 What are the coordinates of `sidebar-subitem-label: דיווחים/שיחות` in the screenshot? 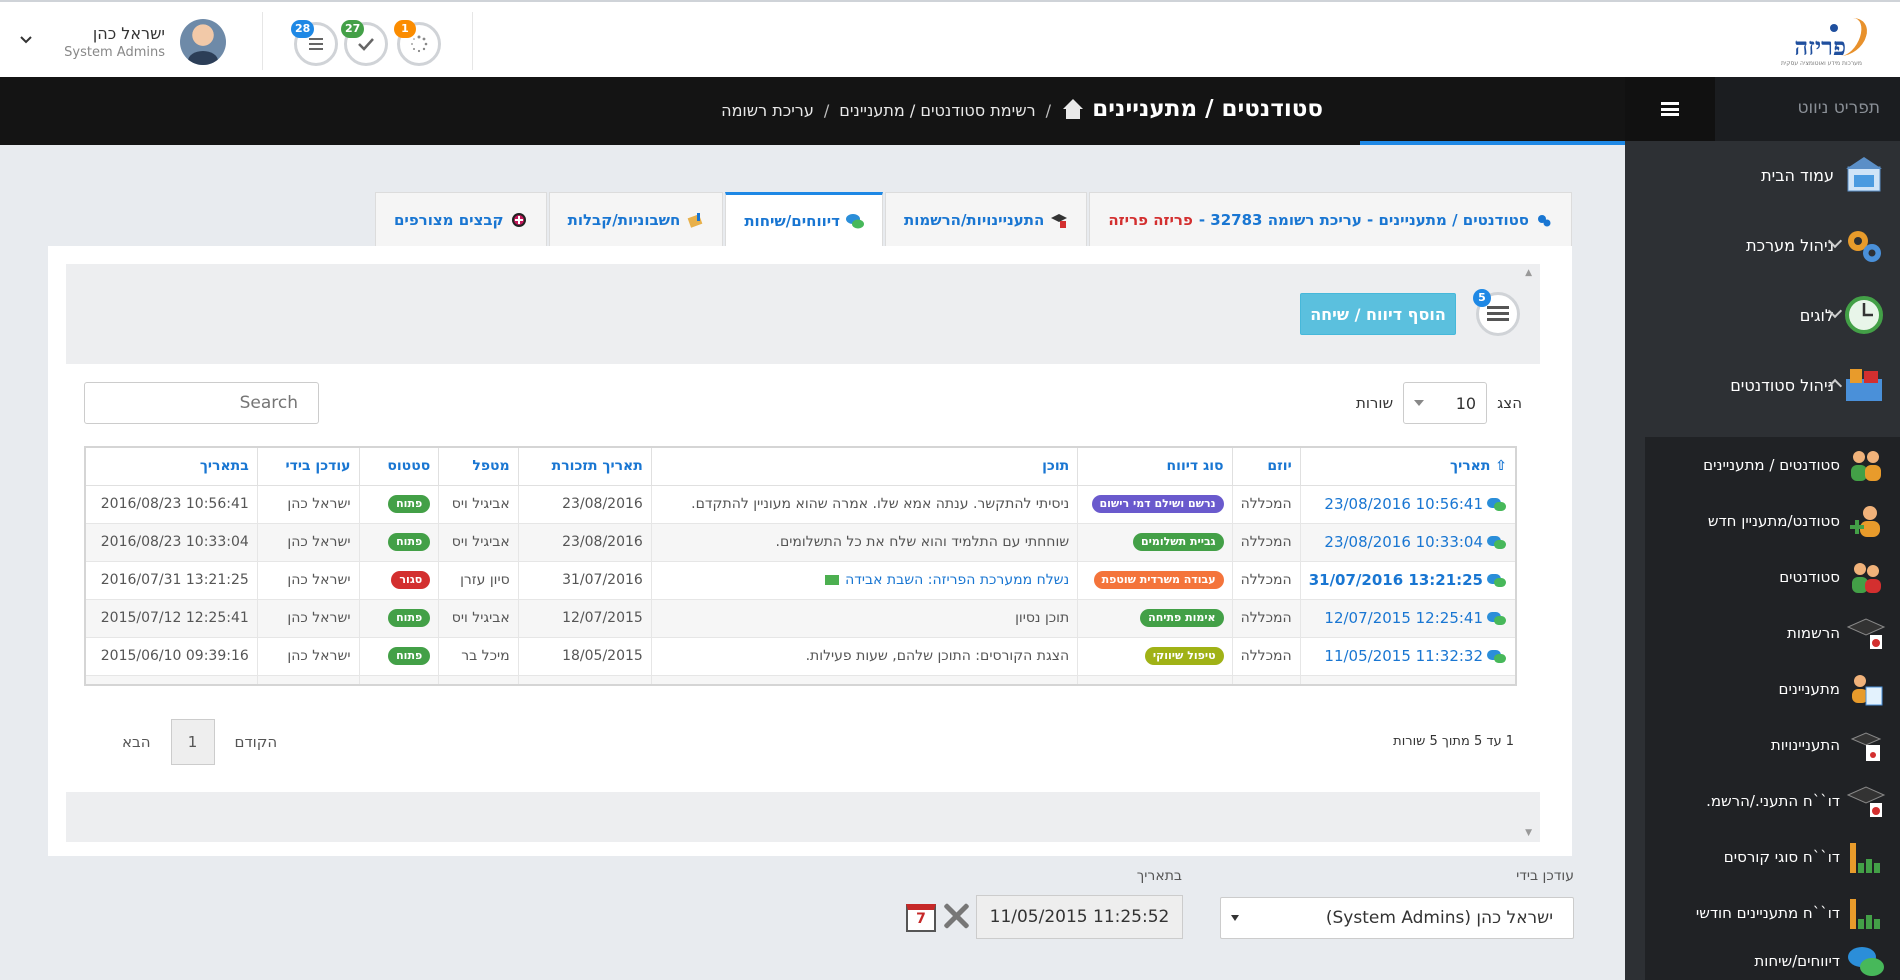 It's located at (1797, 960).